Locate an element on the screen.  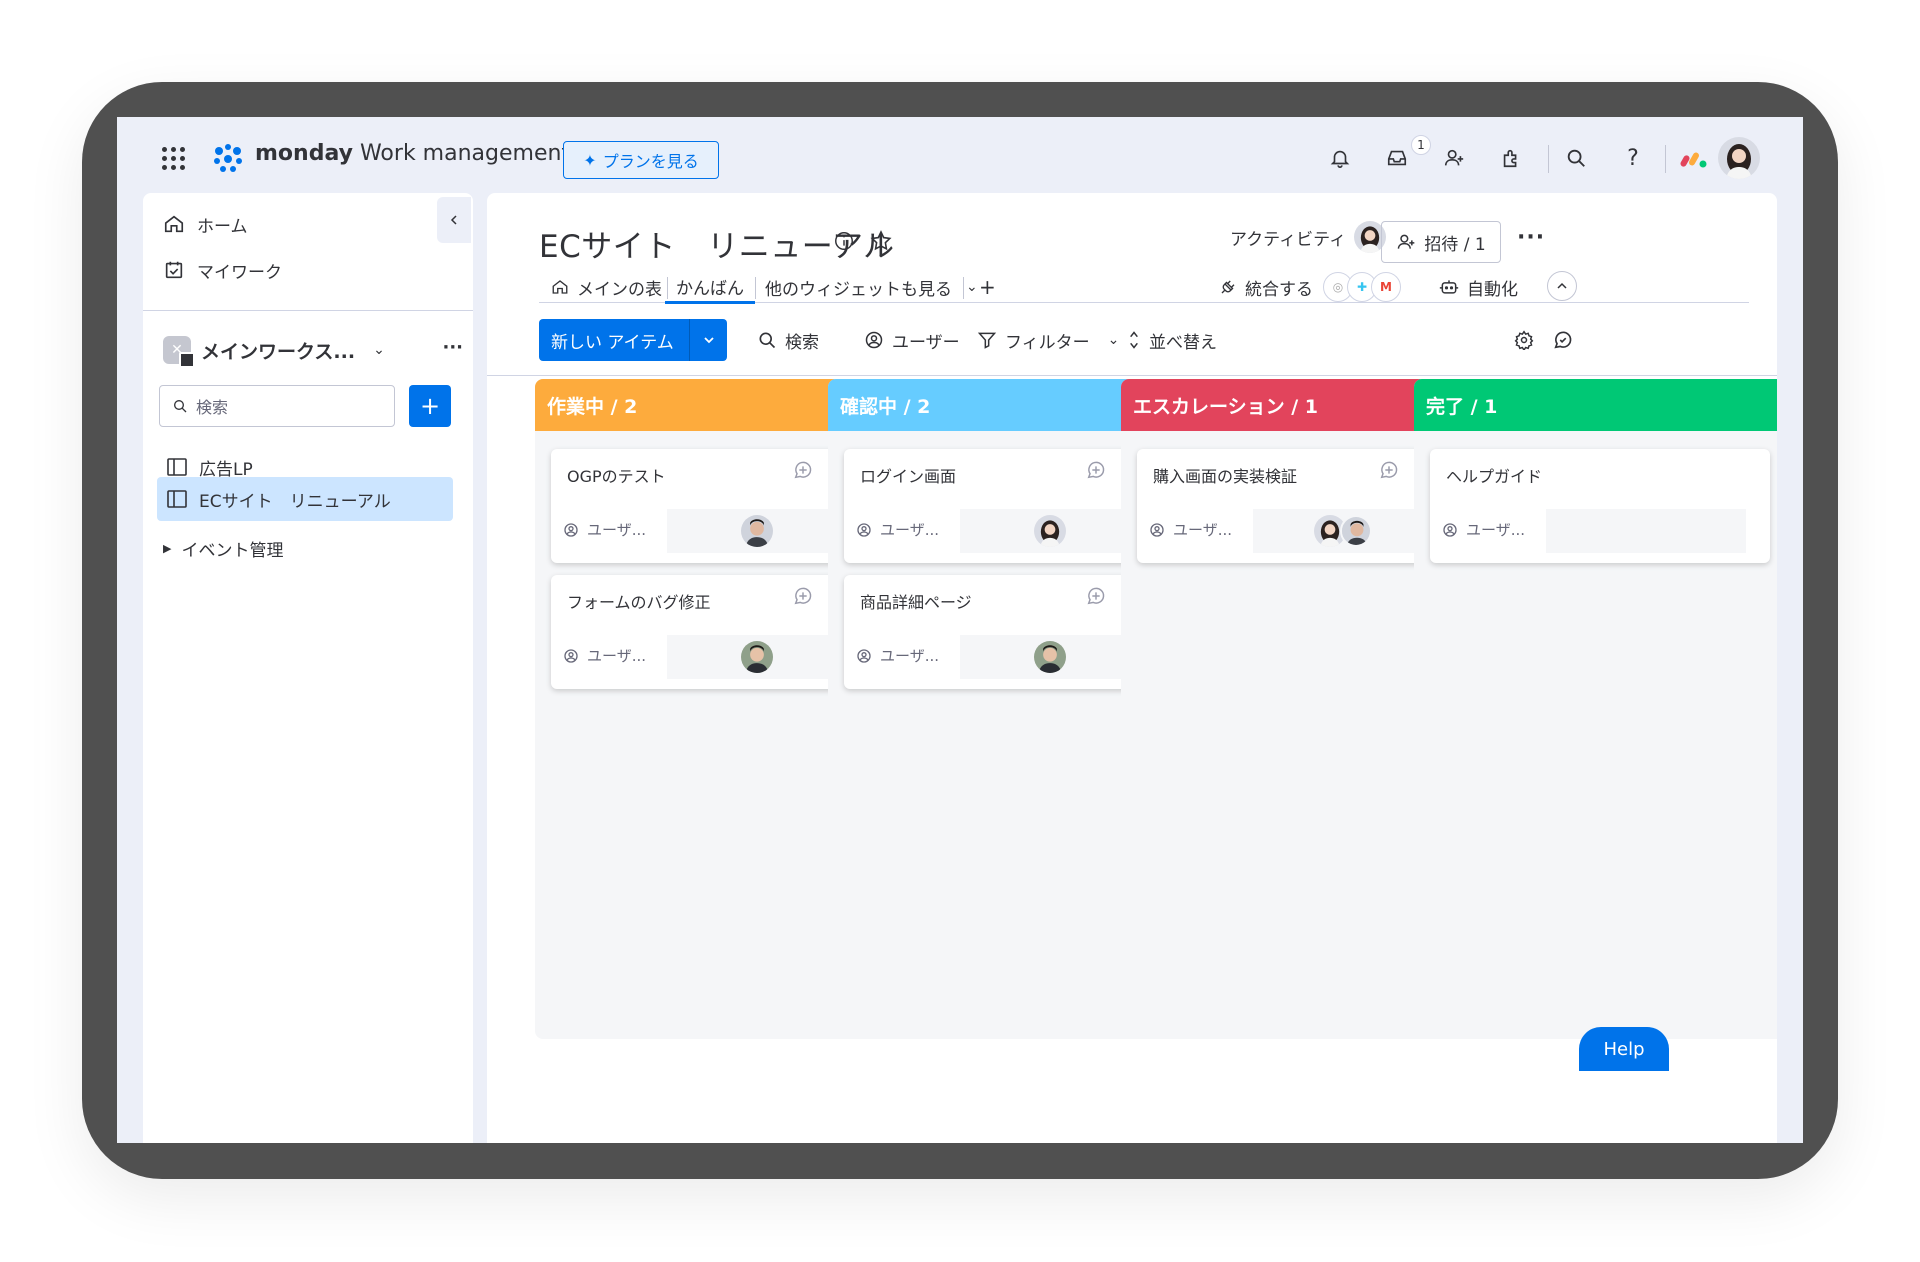
card-title: OGPのテスト is located at coordinates (616, 476).